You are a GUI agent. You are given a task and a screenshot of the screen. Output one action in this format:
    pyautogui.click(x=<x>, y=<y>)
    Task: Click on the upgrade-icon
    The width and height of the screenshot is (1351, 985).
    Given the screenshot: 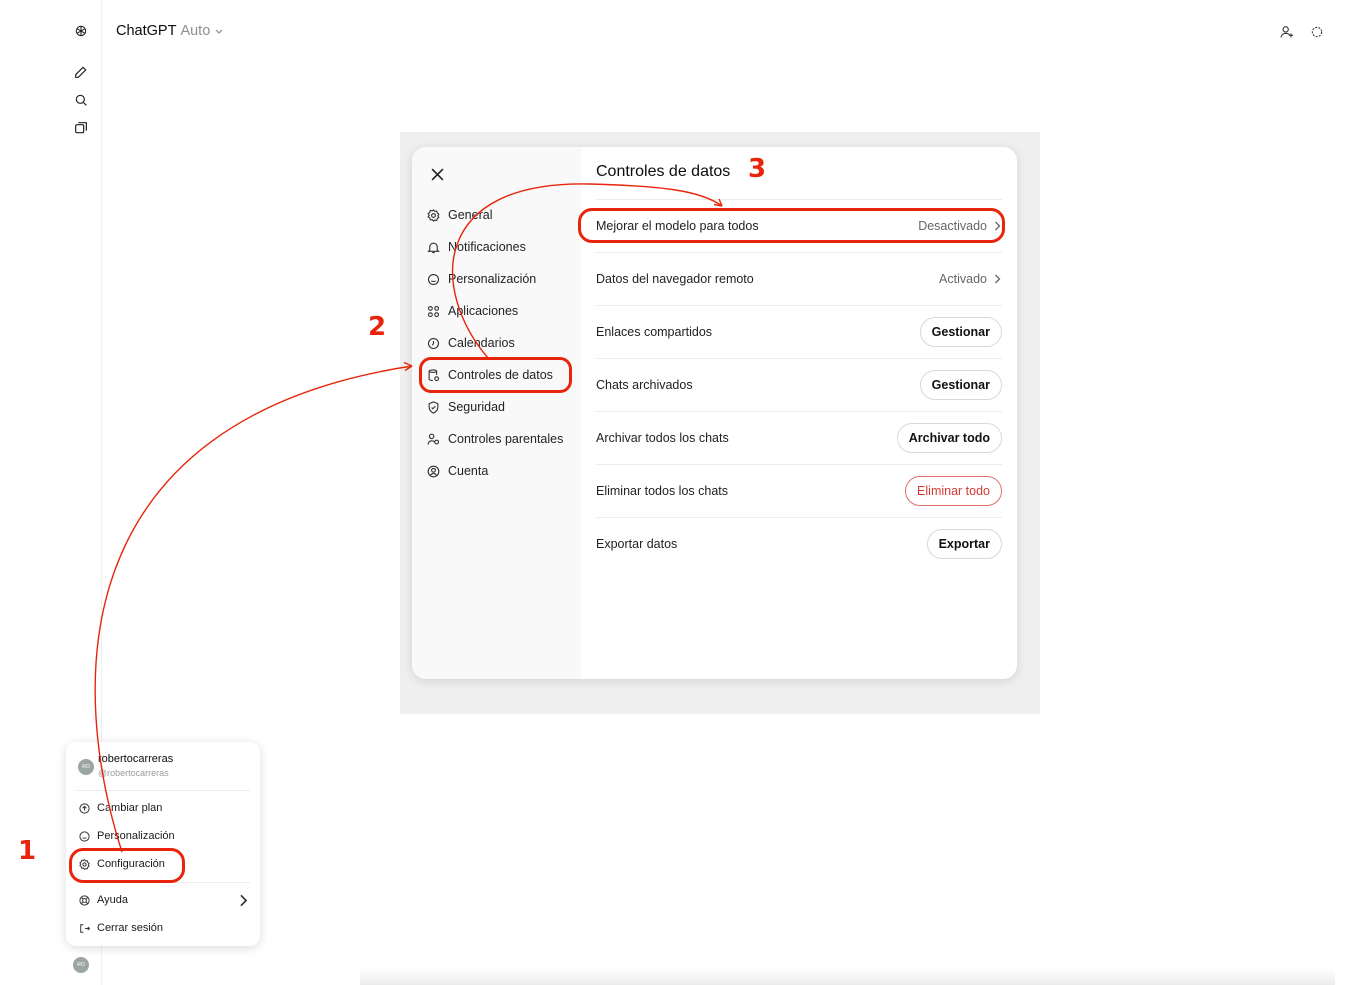 What is the action you would take?
    pyautogui.click(x=84, y=808)
    